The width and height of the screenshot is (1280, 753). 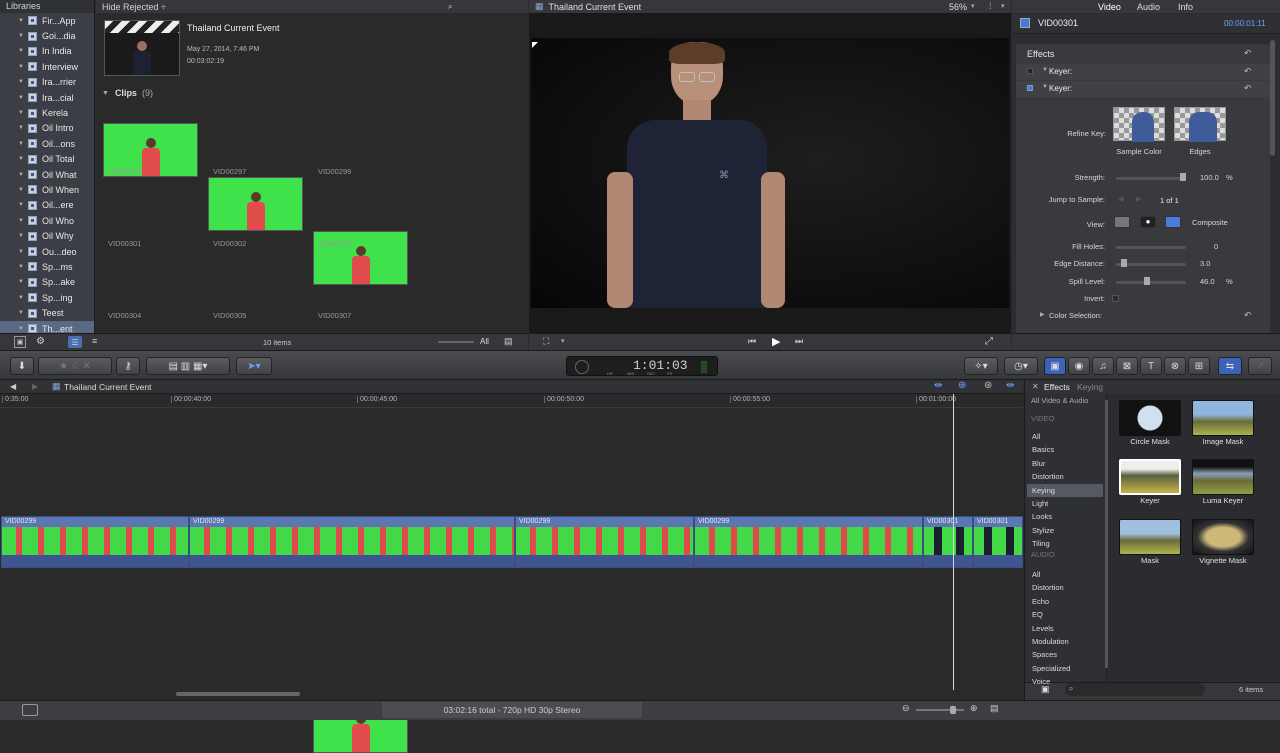 I want to click on keyword-button: ⚷, so click(x=128, y=366).